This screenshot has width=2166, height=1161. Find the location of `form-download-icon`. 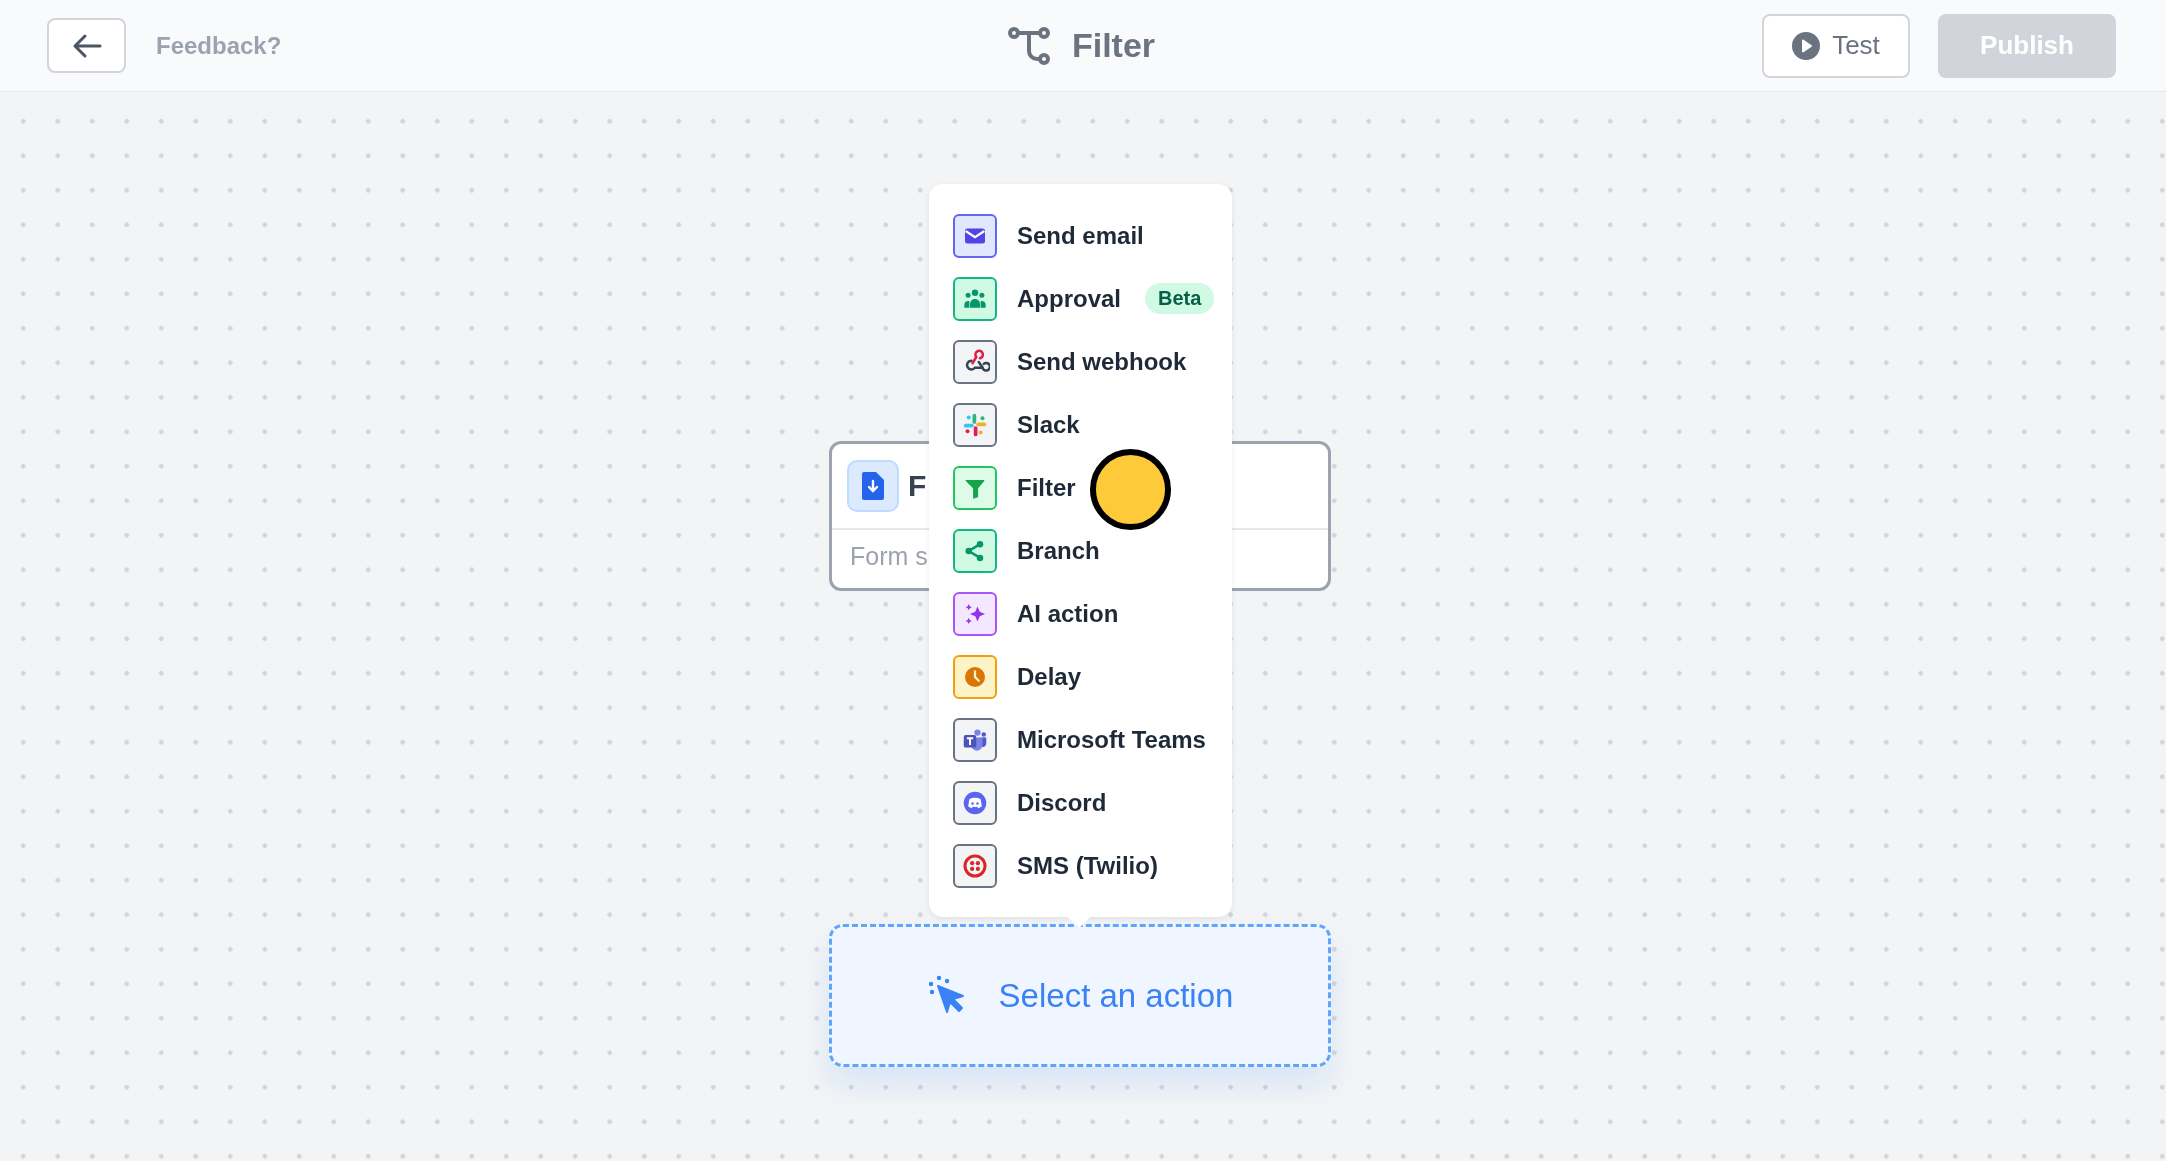

form-download-icon is located at coordinates (873, 486).